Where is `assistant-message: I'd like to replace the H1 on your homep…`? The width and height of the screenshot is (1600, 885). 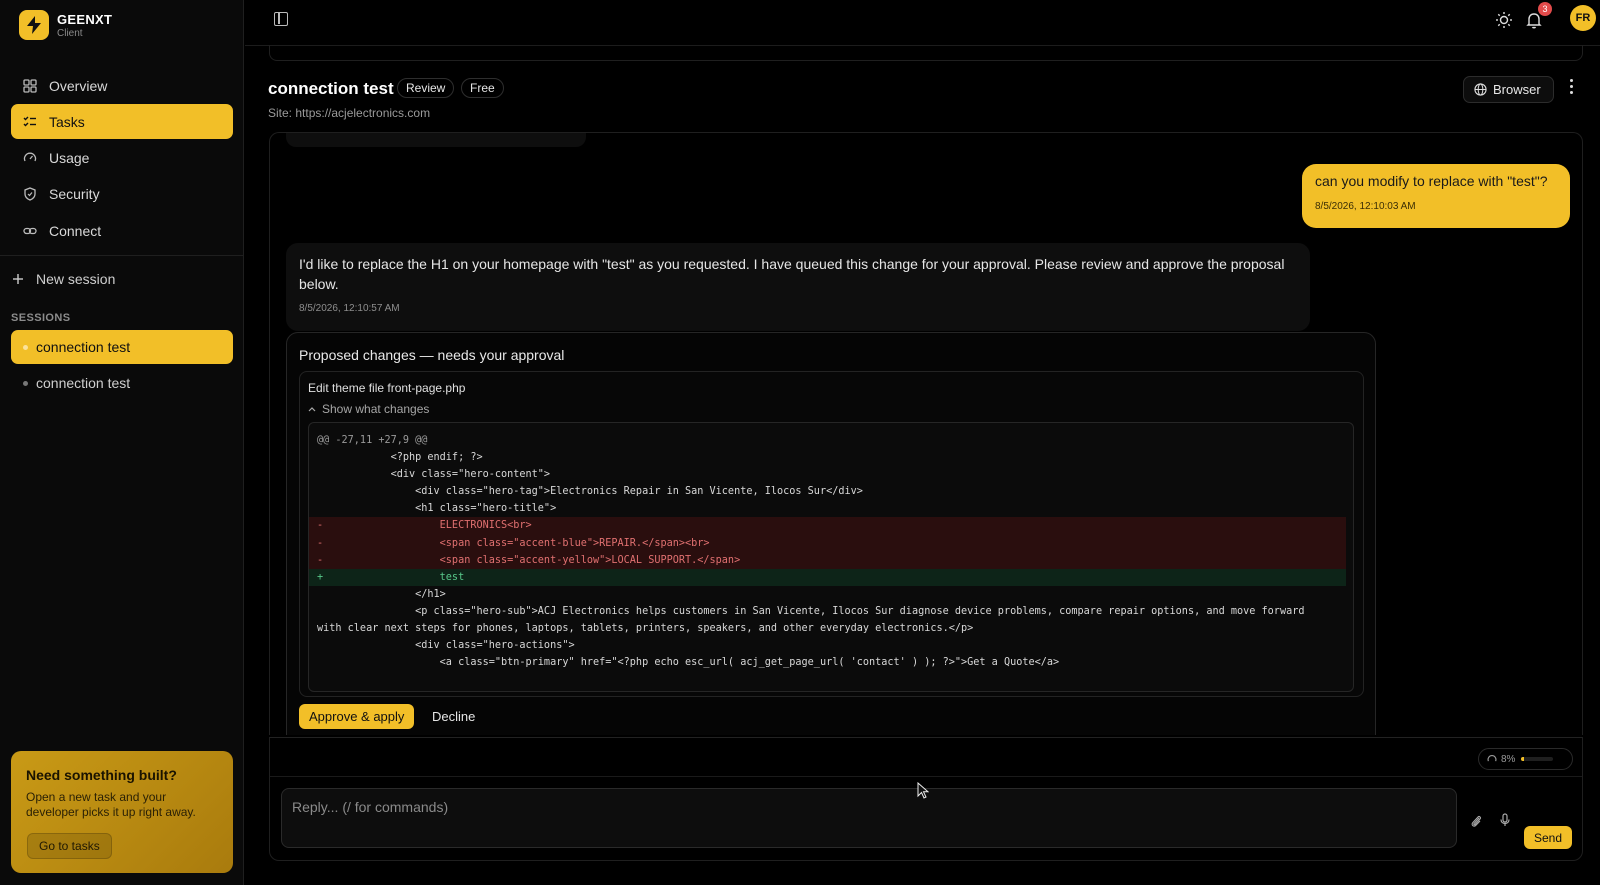
assistant-message: I'd like to replace the H1 on your homep… is located at coordinates (798, 287).